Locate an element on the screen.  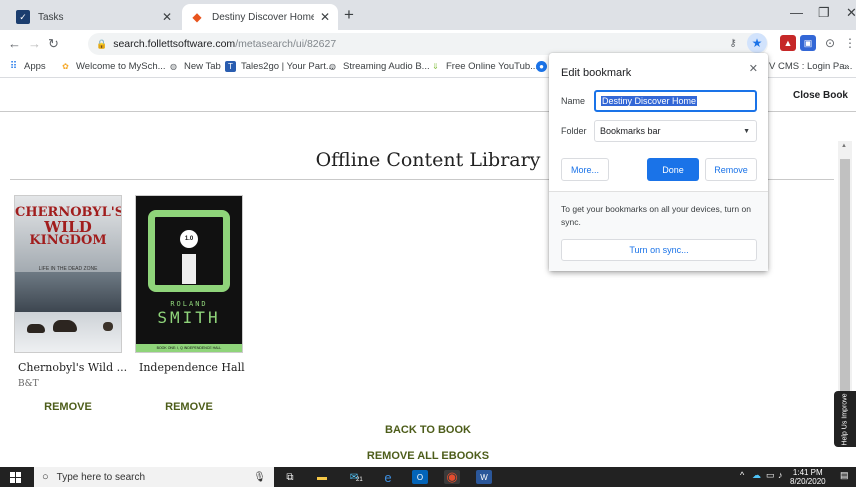
help-us-improve-tab: Help Us Improve is located at coordinates (845, 419).